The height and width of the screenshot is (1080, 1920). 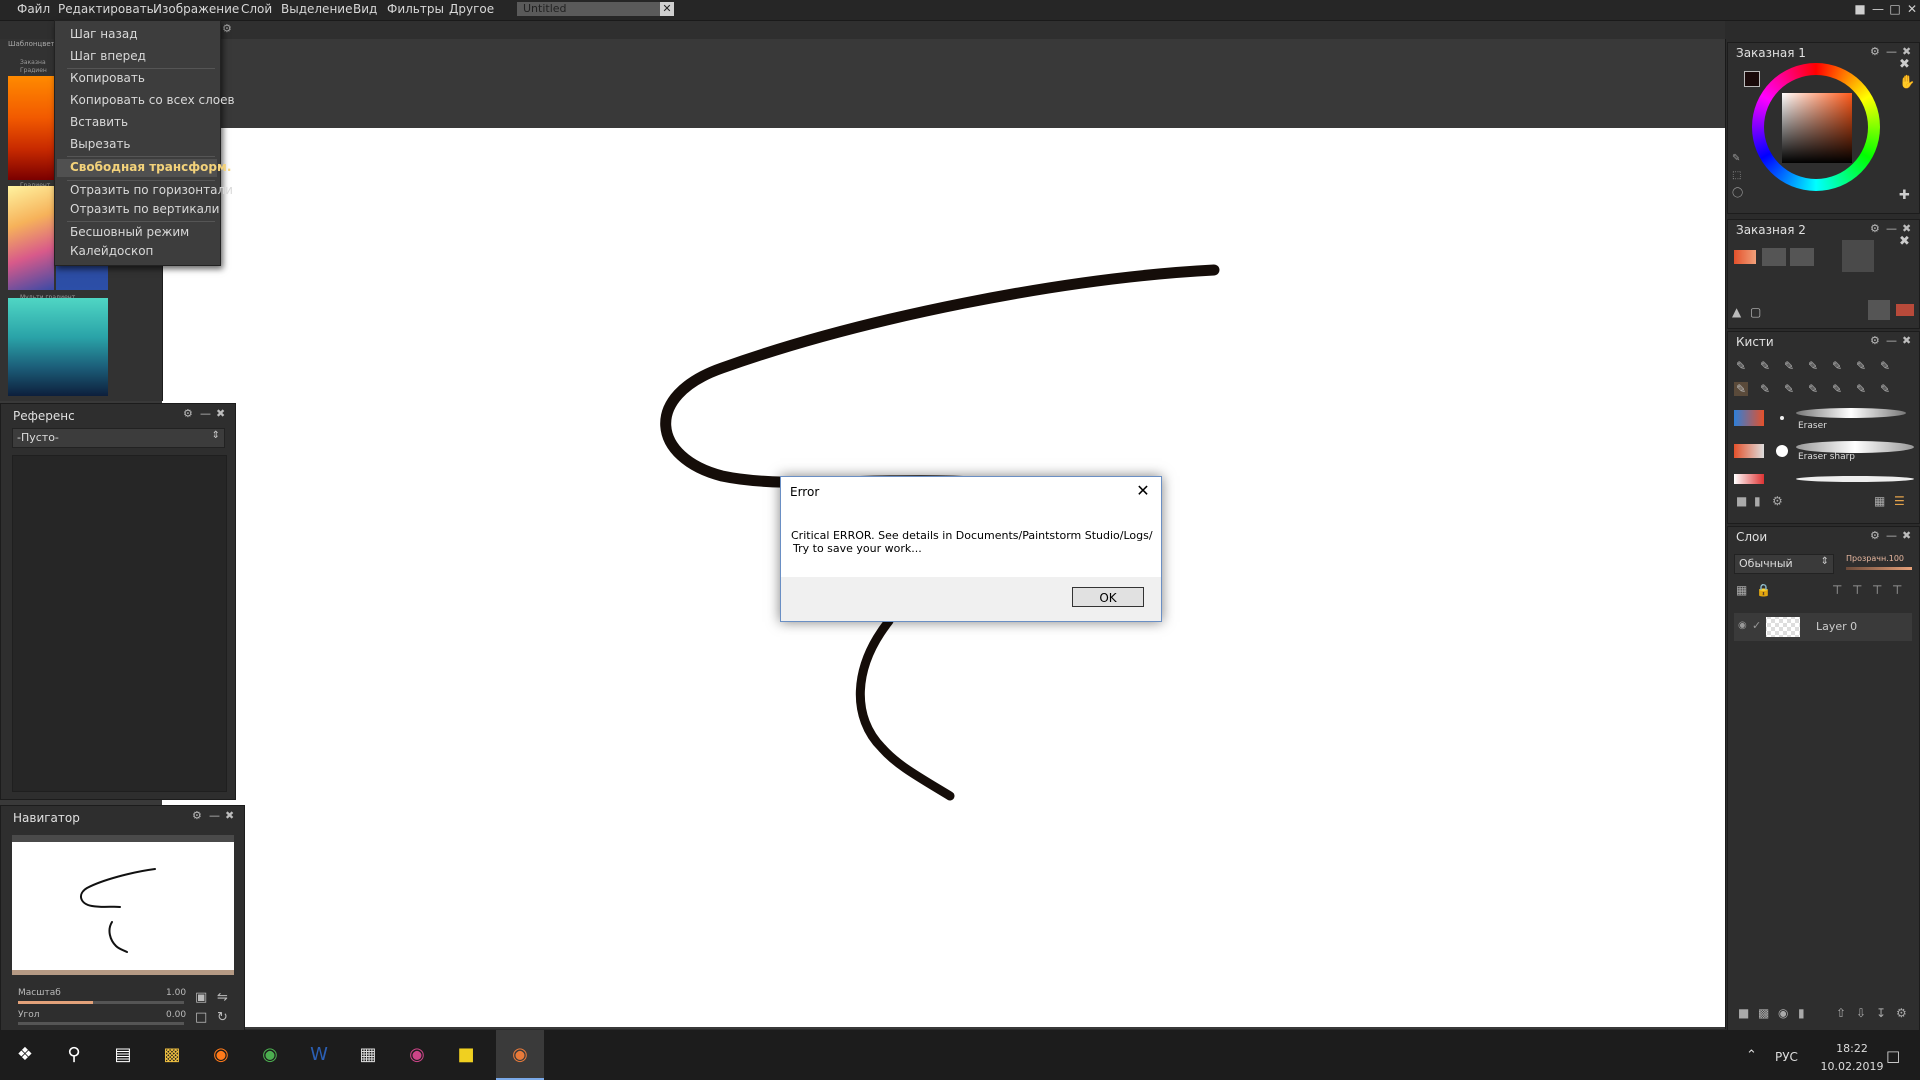 I want to click on list-view-icon: ☰, so click(x=1899, y=501).